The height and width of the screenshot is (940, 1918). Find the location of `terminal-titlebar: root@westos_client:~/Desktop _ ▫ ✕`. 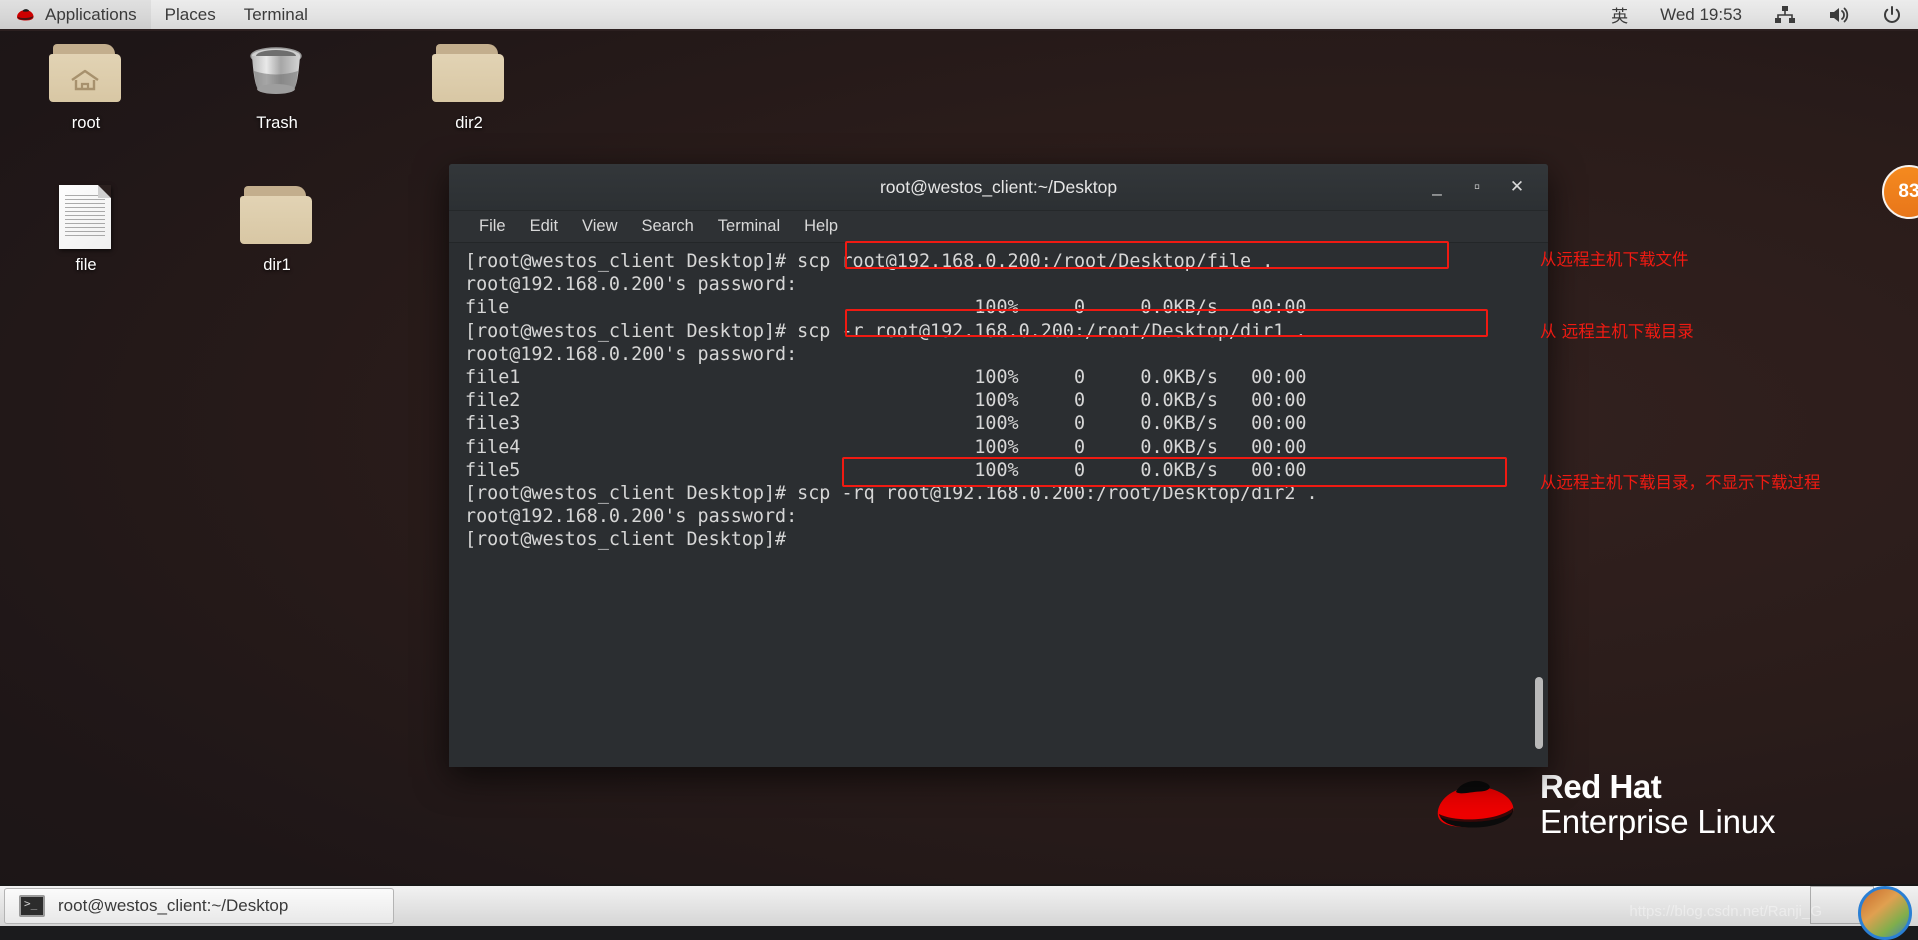

terminal-titlebar: root@westos_client:~/Desktop _ ▫ ✕ is located at coordinates (998, 187).